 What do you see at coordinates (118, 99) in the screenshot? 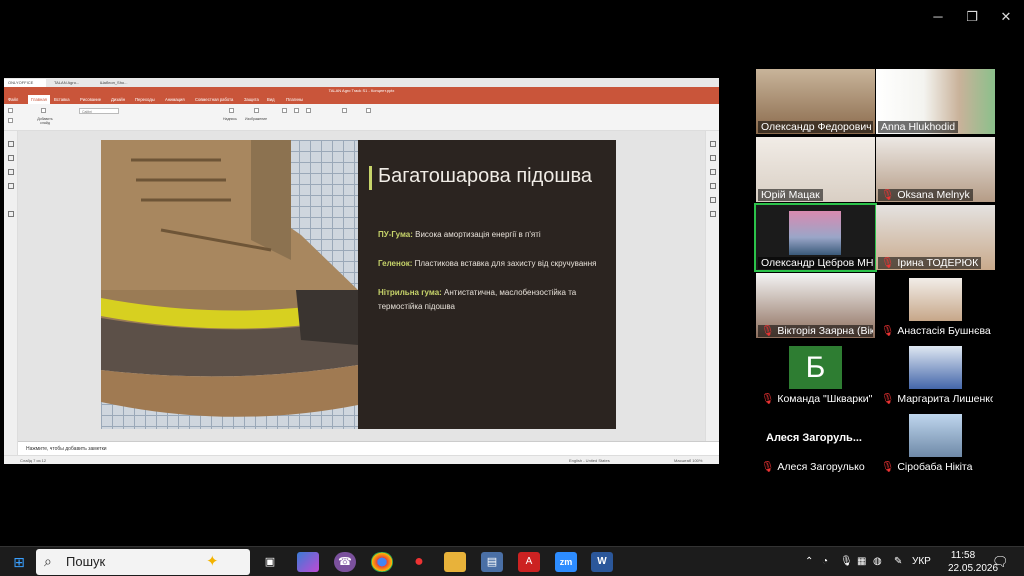
I see `menu-design: Дизайн` at bounding box center [118, 99].